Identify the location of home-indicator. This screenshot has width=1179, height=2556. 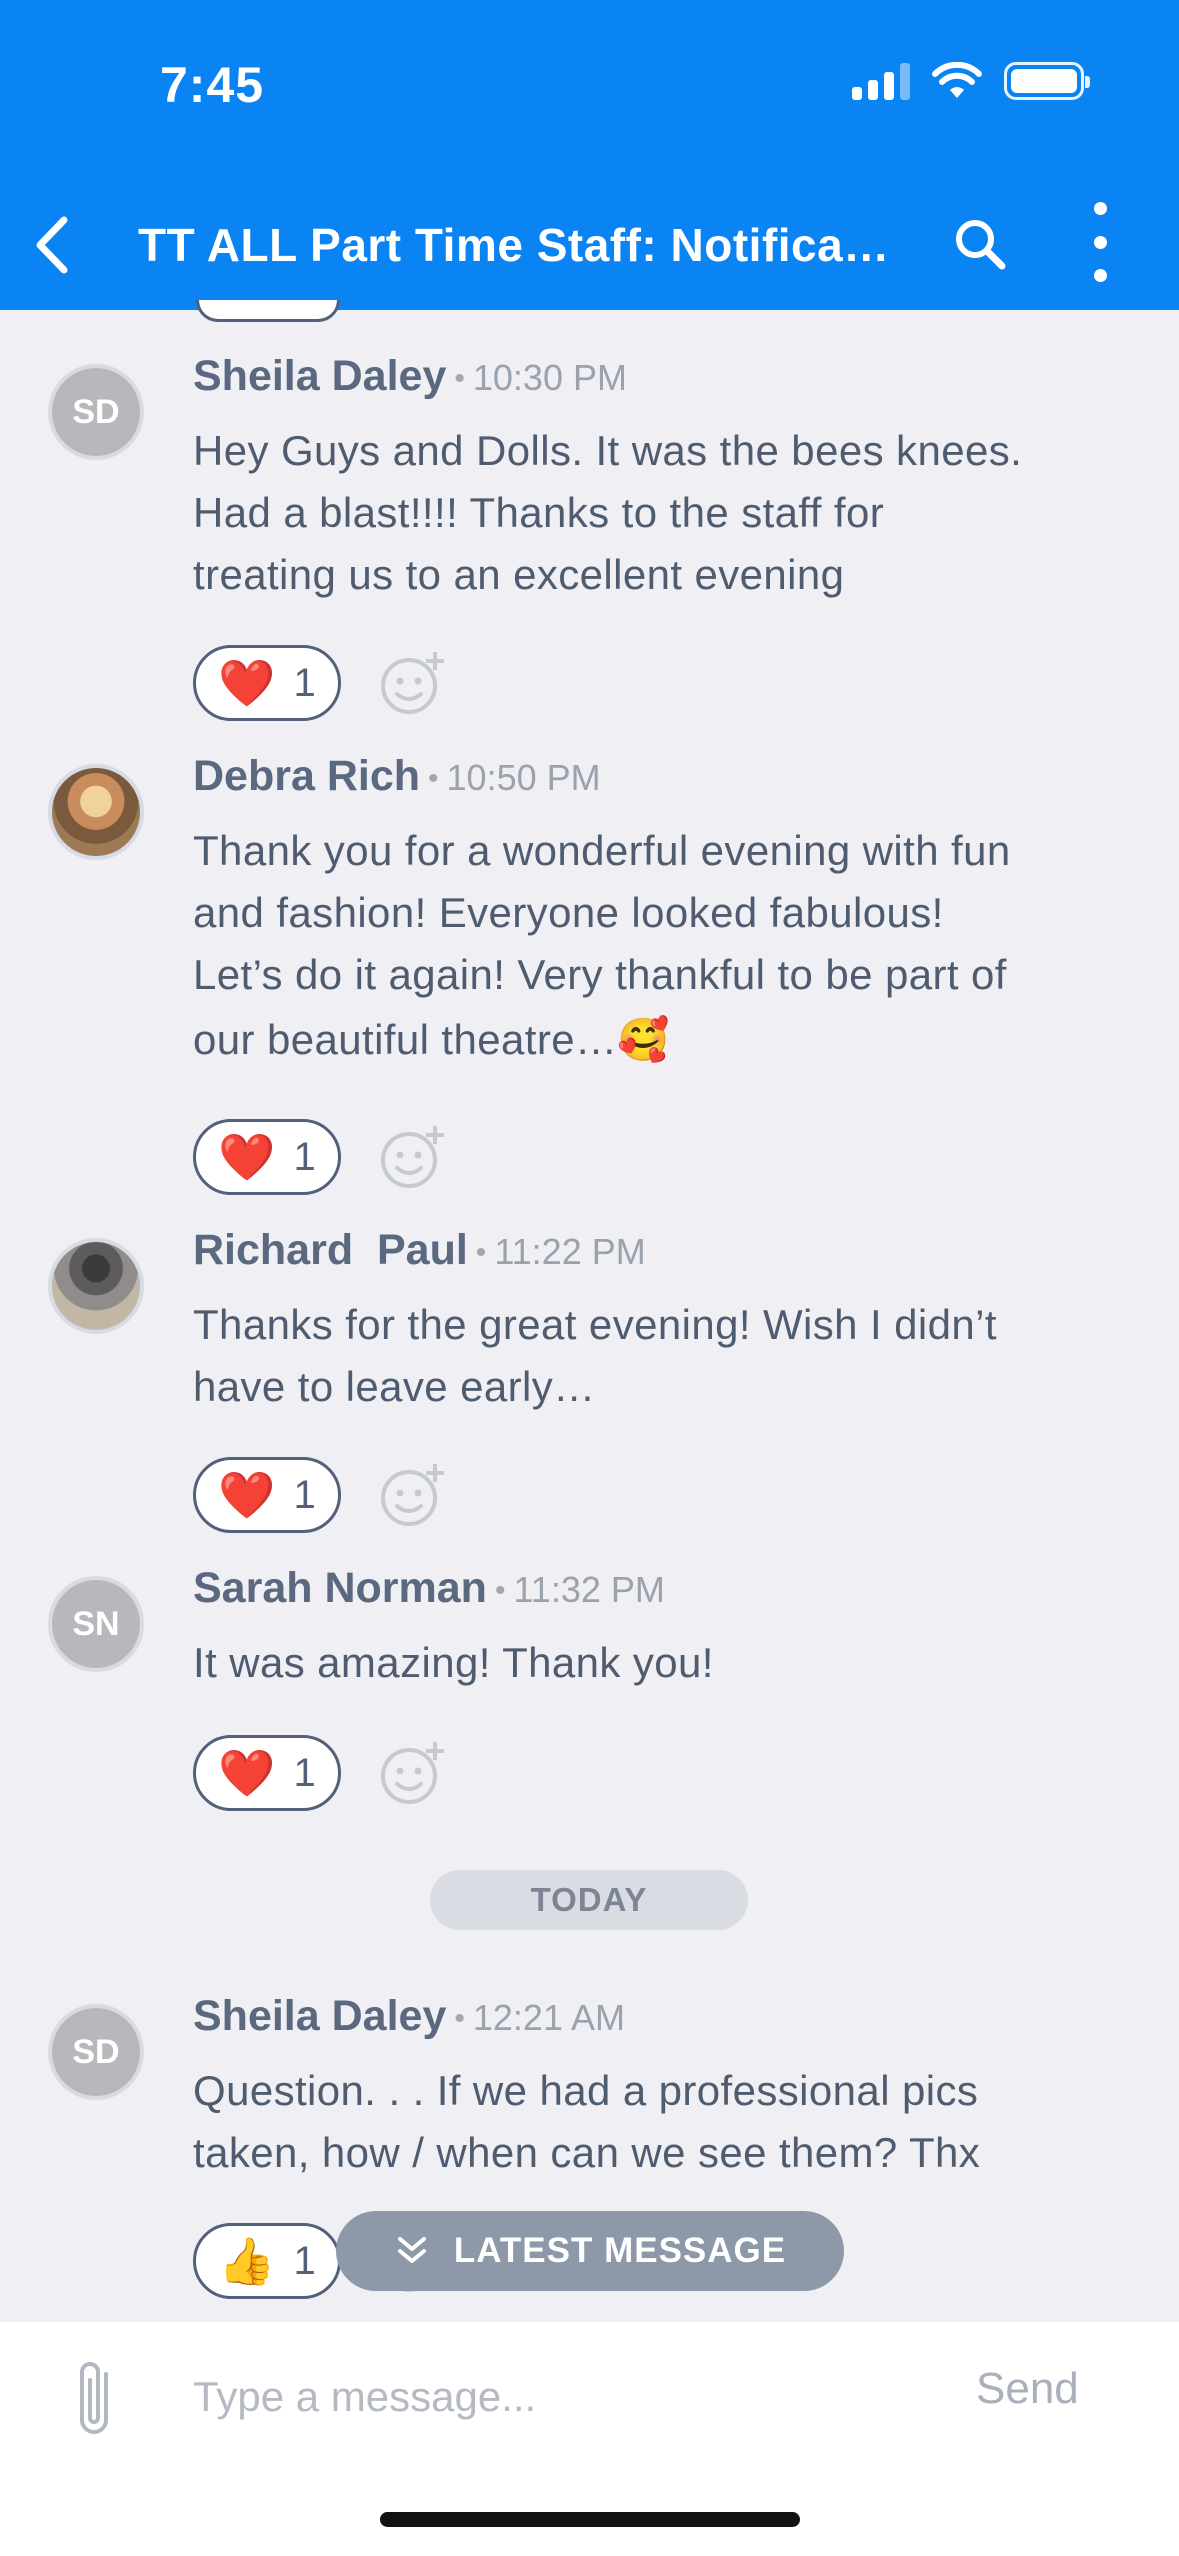
(590, 2519).